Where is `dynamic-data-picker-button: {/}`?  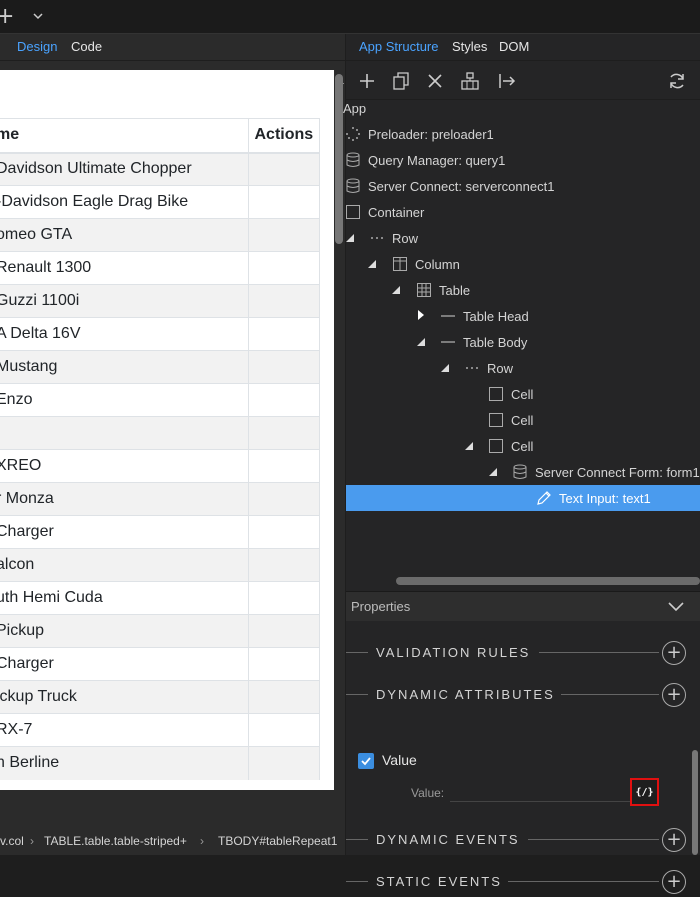 dynamic-data-picker-button: {/} is located at coordinates (644, 792).